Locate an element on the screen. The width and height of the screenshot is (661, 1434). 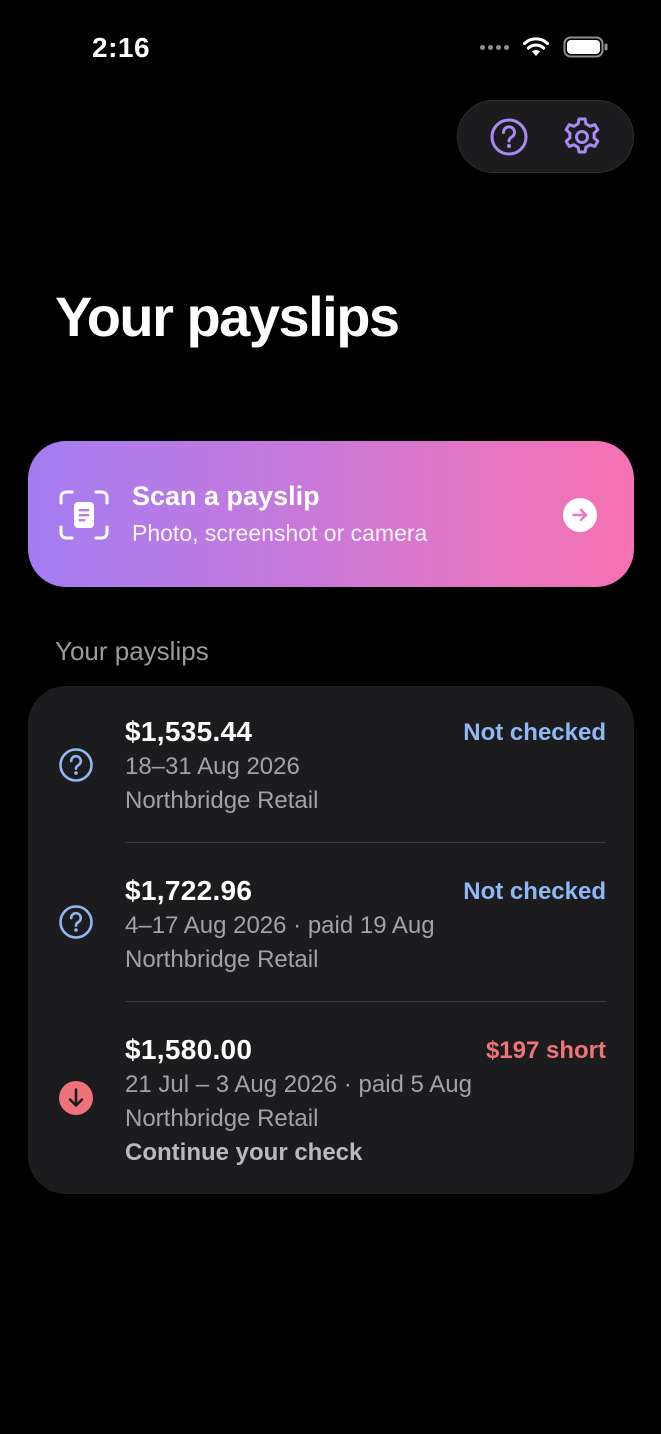
top-action-pill is located at coordinates (545, 136).